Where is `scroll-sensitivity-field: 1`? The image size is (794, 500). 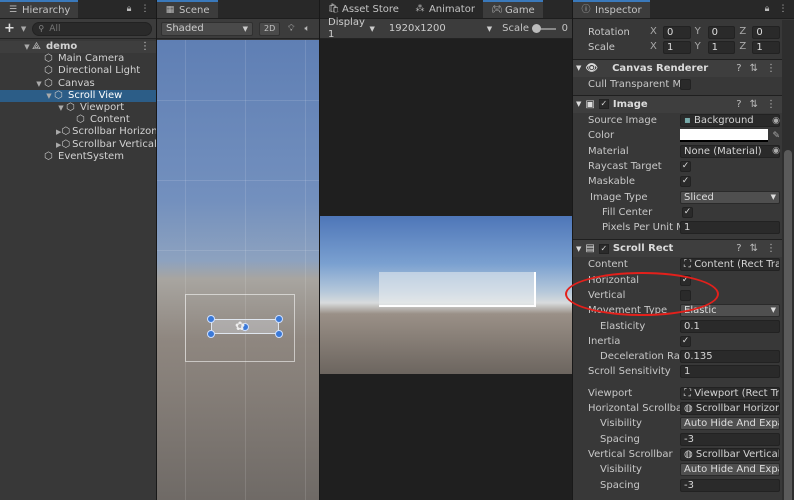
scroll-sensitivity-field: 1 is located at coordinates (730, 372).